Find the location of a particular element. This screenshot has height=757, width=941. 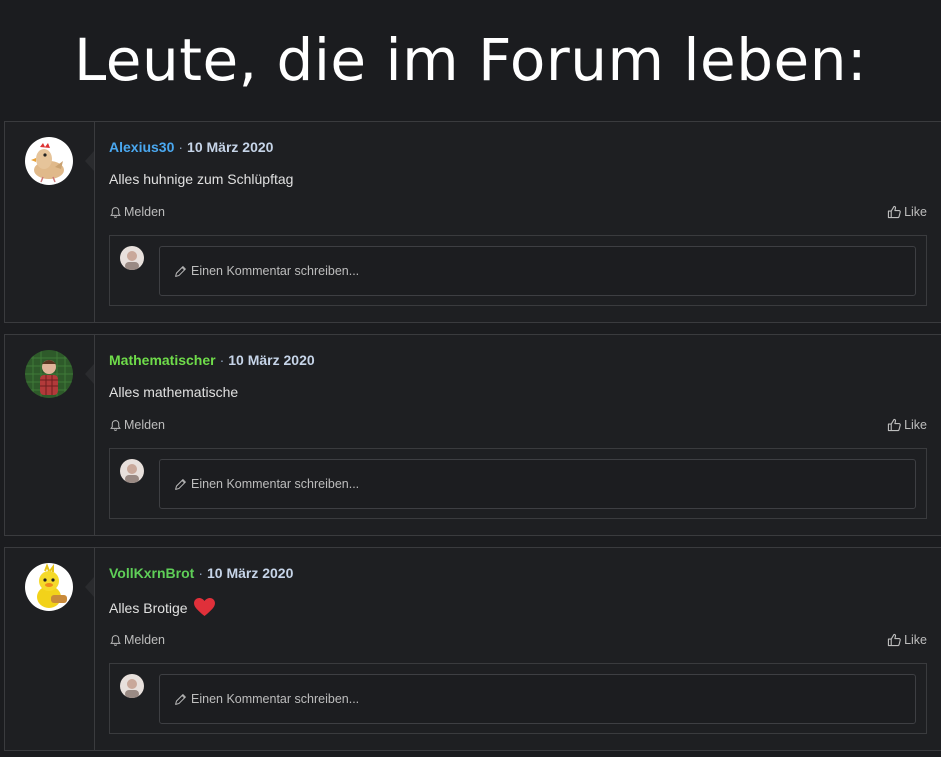

post-text: Alles mathematische is located at coordinates (173, 392).